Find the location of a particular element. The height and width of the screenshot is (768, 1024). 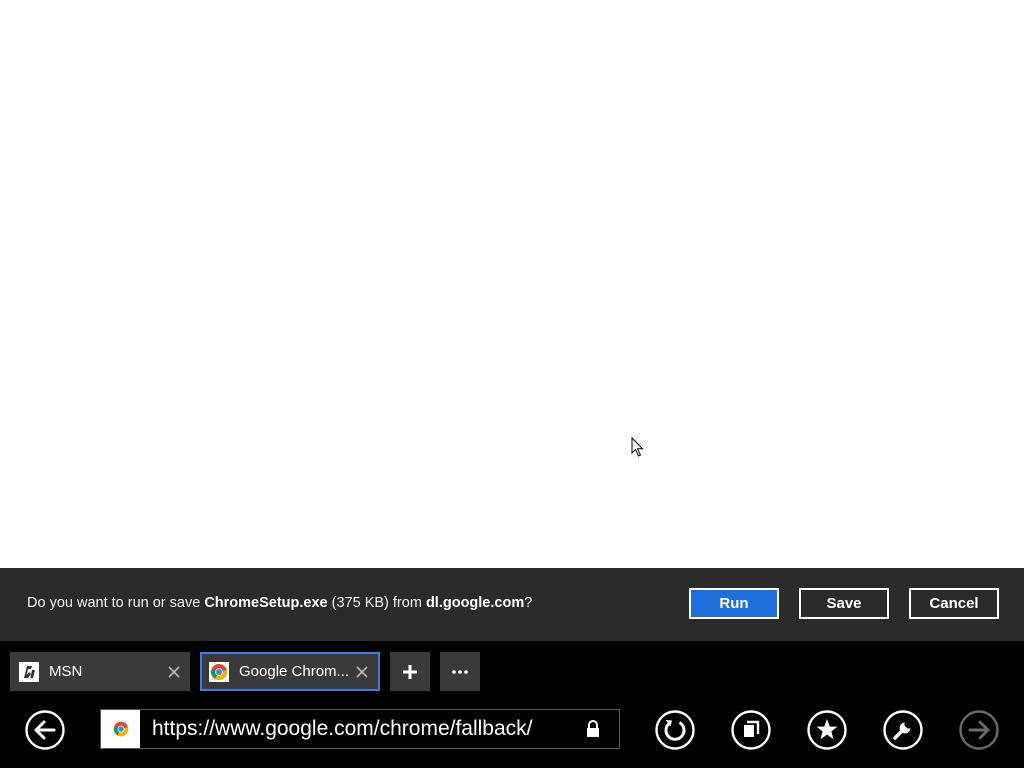

back-button is located at coordinates (45, 730).